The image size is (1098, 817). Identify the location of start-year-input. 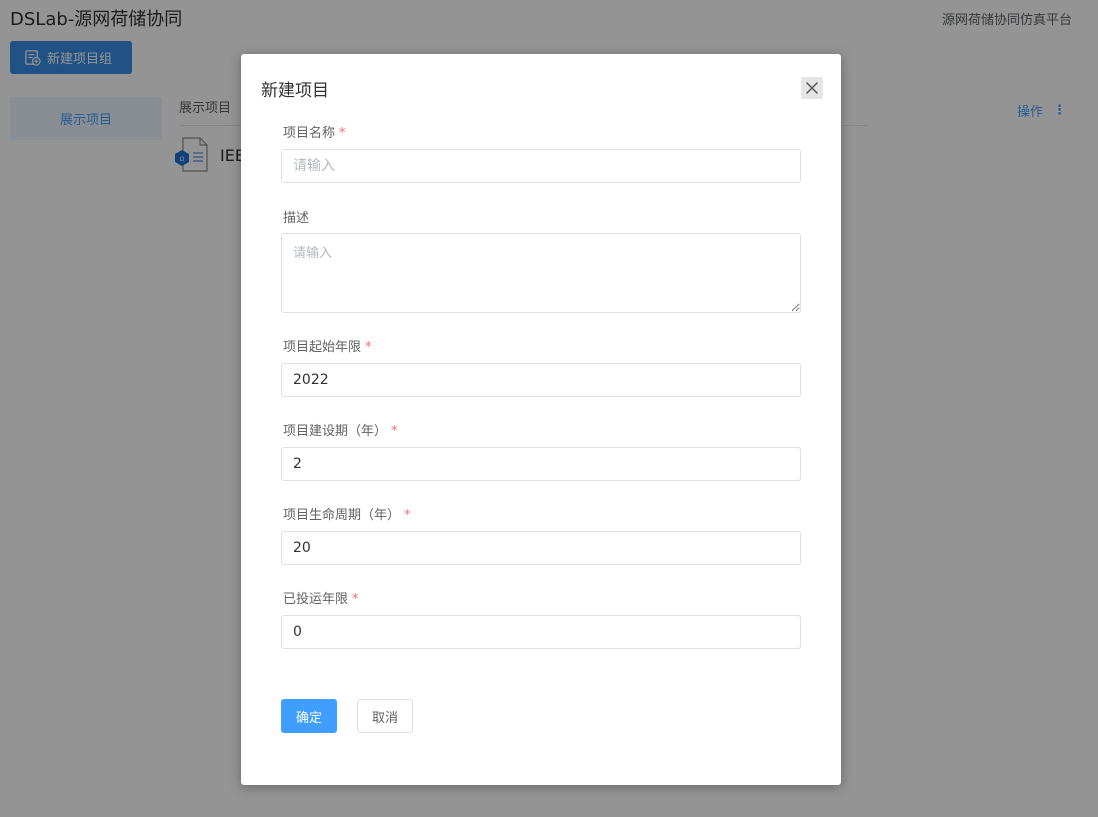
(541, 380).